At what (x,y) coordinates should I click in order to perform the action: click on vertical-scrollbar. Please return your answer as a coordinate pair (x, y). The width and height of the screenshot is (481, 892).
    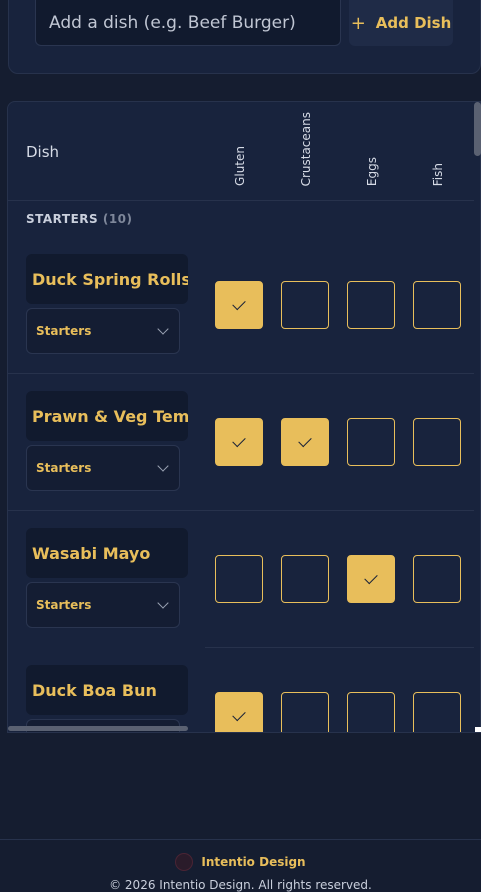
    Looking at the image, I should click on (477, 129).